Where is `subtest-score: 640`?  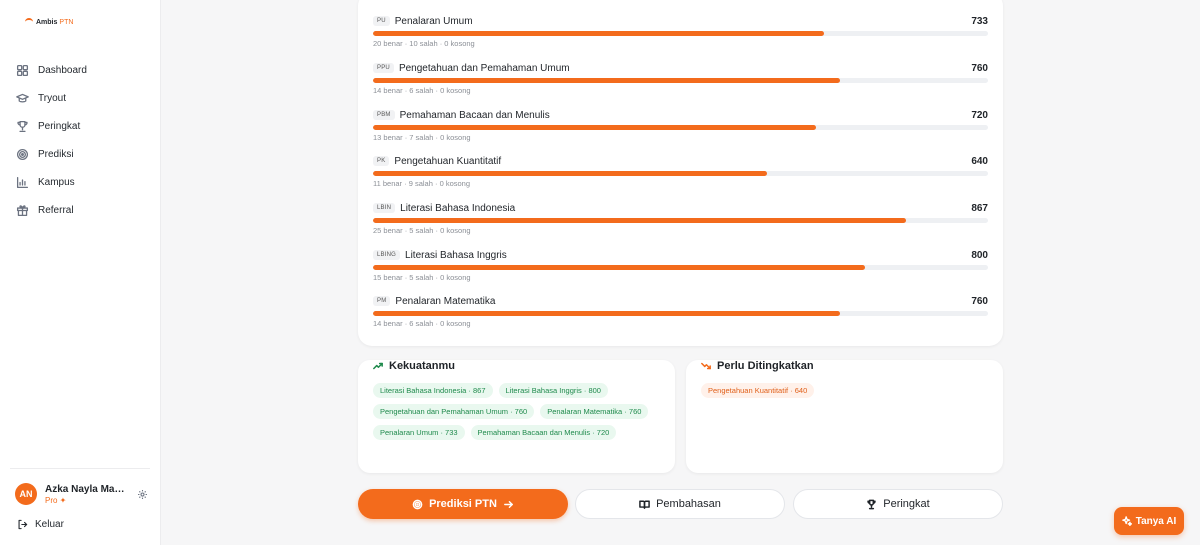 subtest-score: 640 is located at coordinates (979, 161).